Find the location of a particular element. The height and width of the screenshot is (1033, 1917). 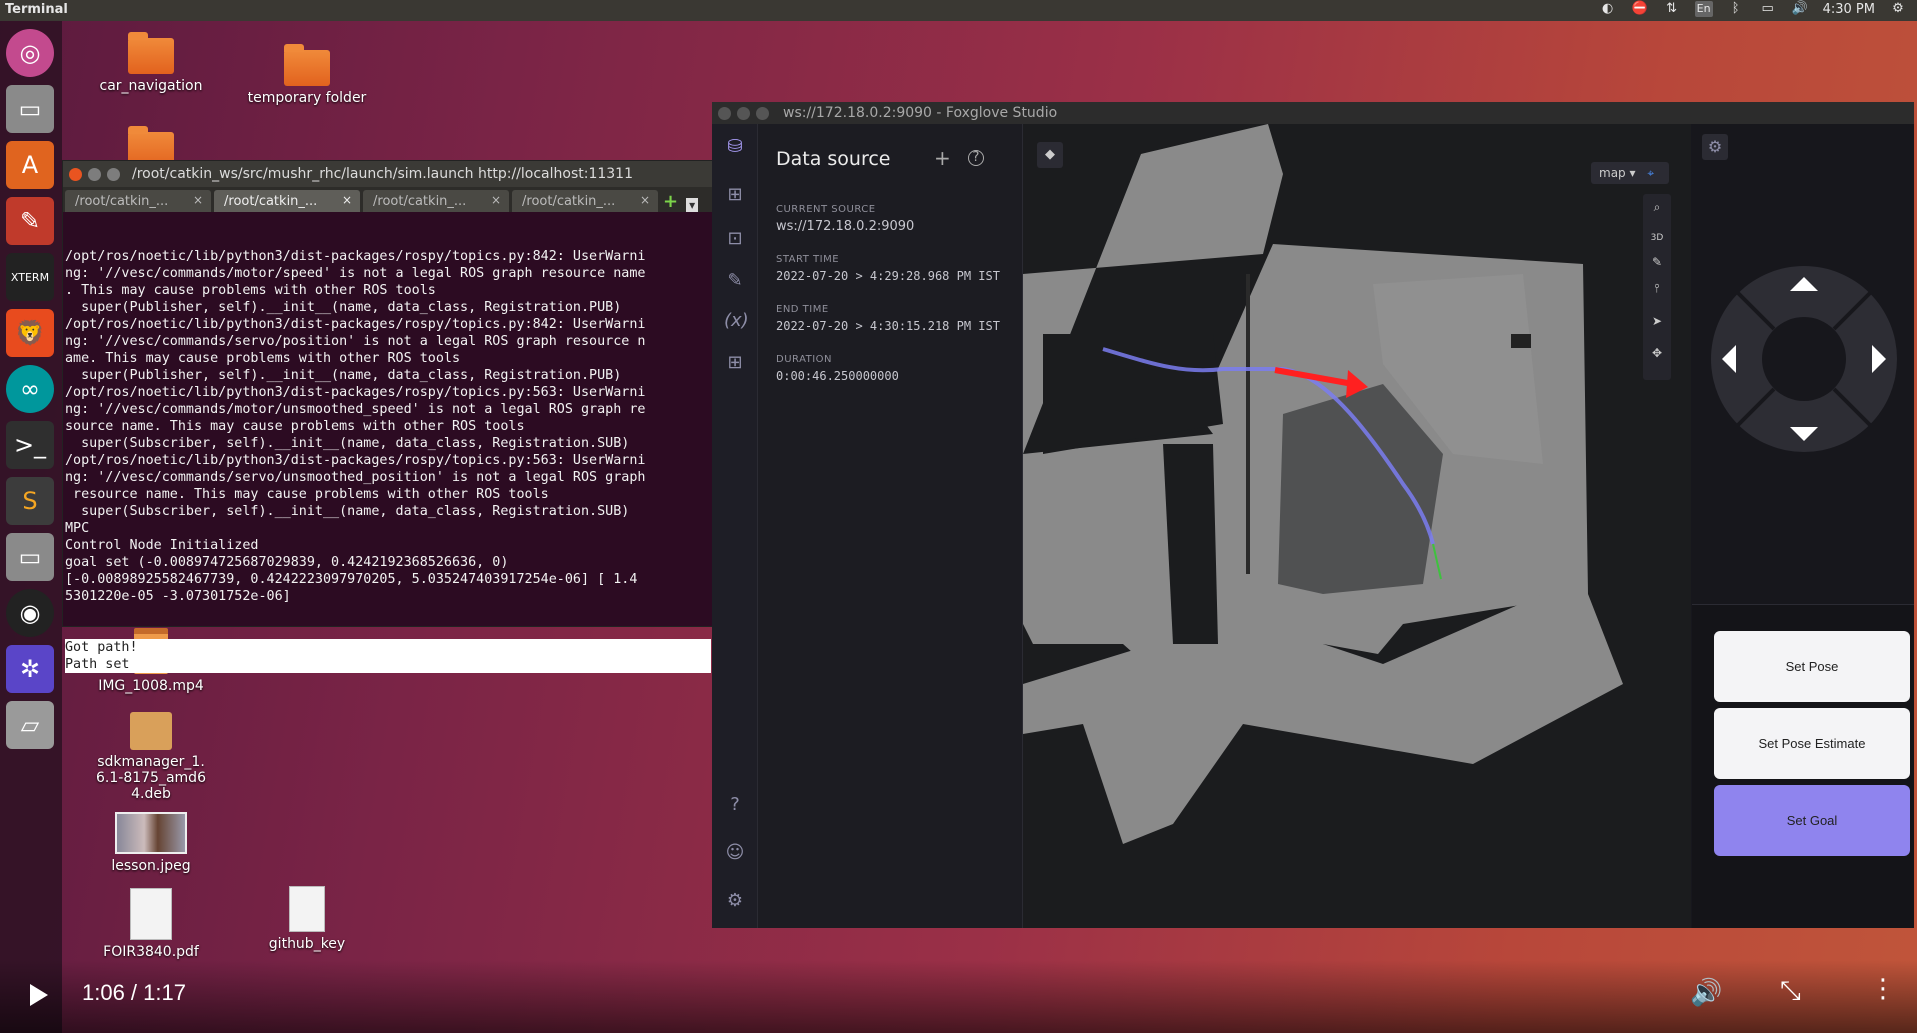

video-controls: 1:06 / 1:17 🔊 ⤡ ⋮ is located at coordinates (958, 996).